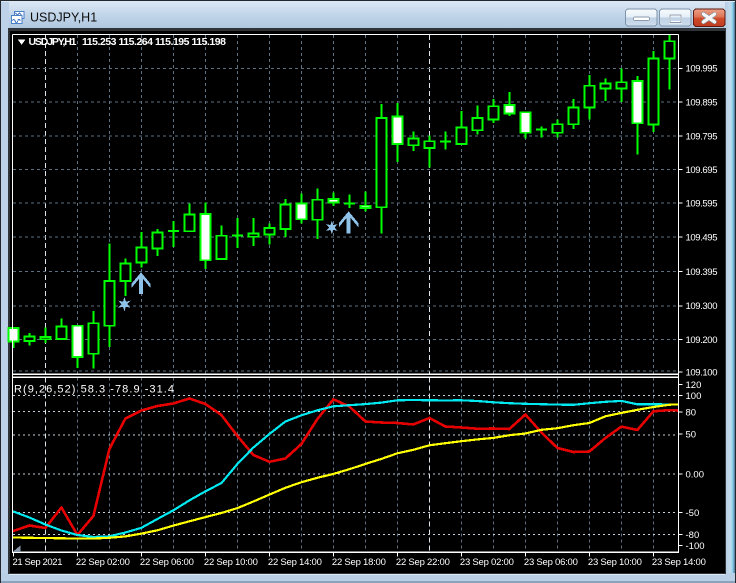  I want to click on svg-text: 100, so click(694, 396).